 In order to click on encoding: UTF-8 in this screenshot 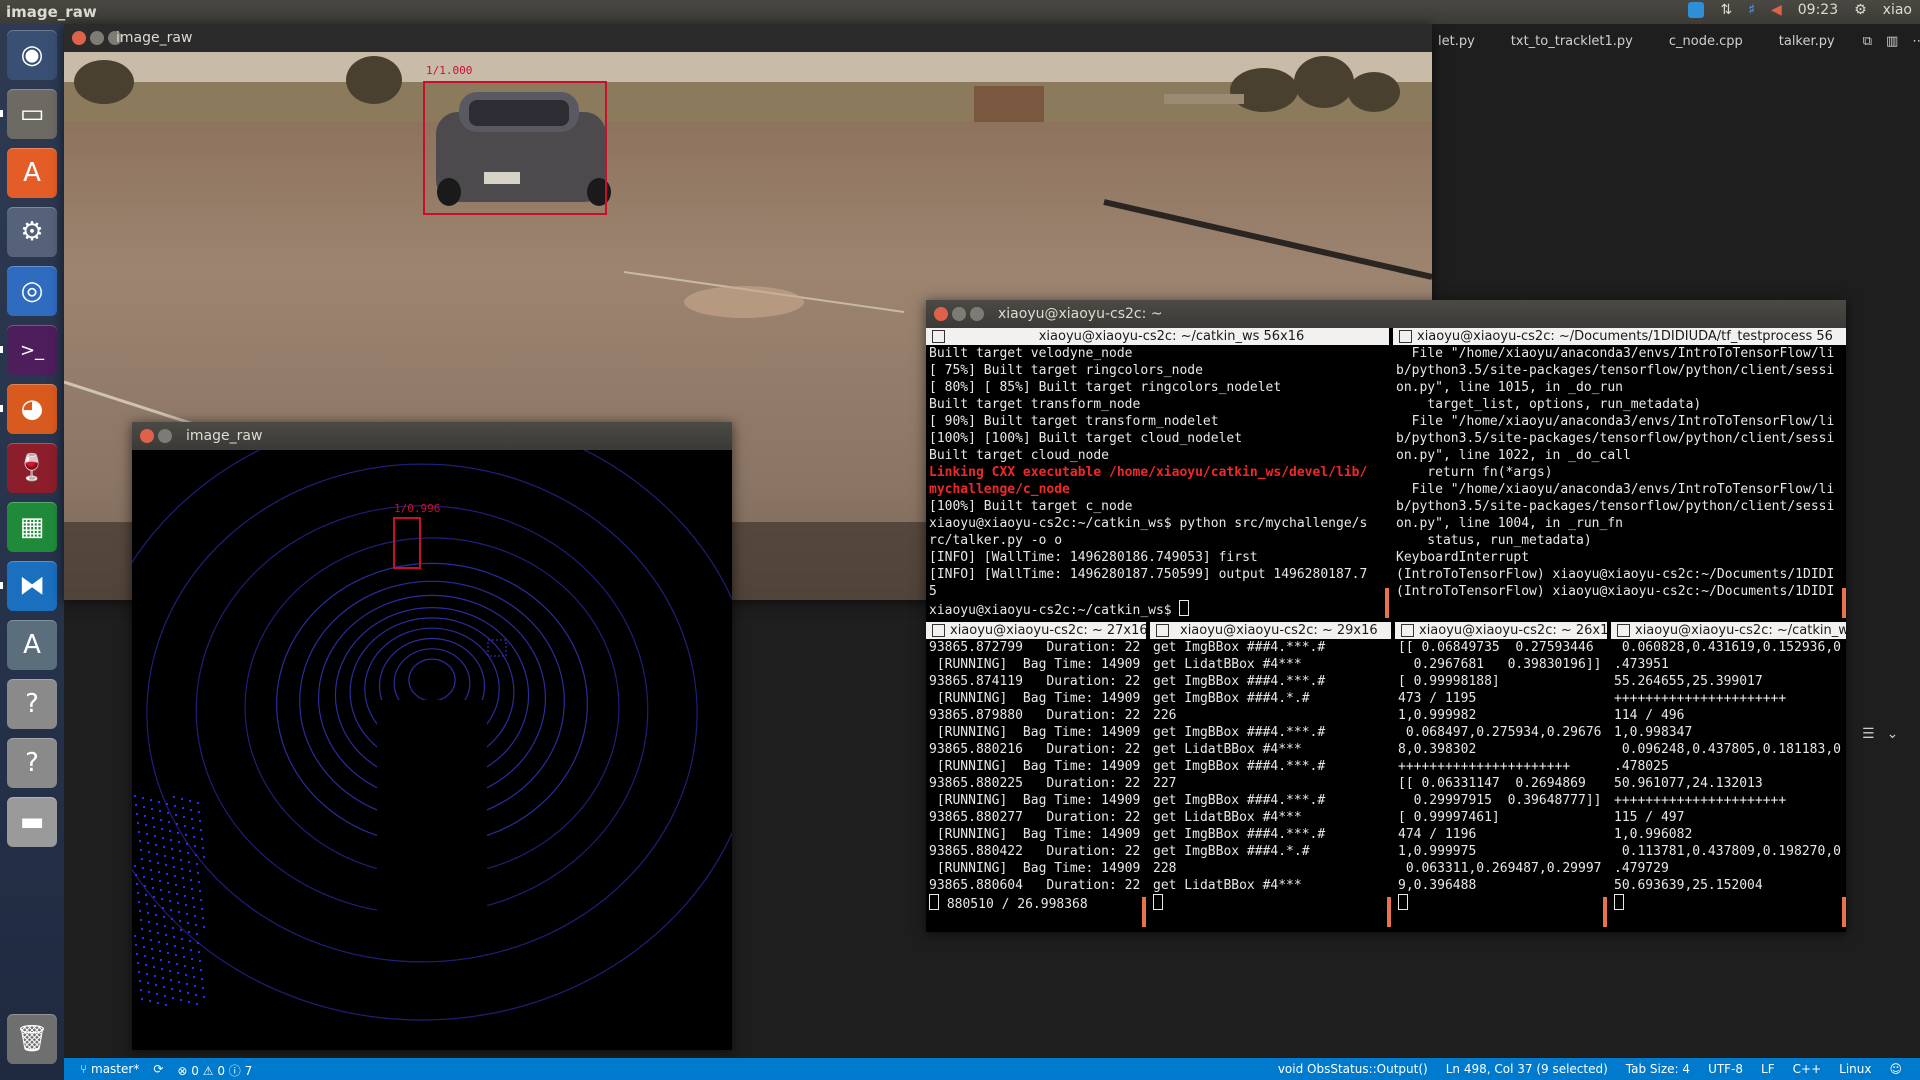, I will do `click(1725, 1069)`.